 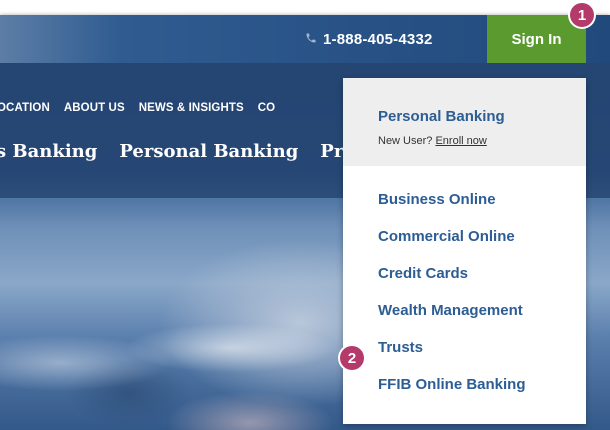 What do you see at coordinates (437, 199) in the screenshot?
I see `business-online-link: Business Online` at bounding box center [437, 199].